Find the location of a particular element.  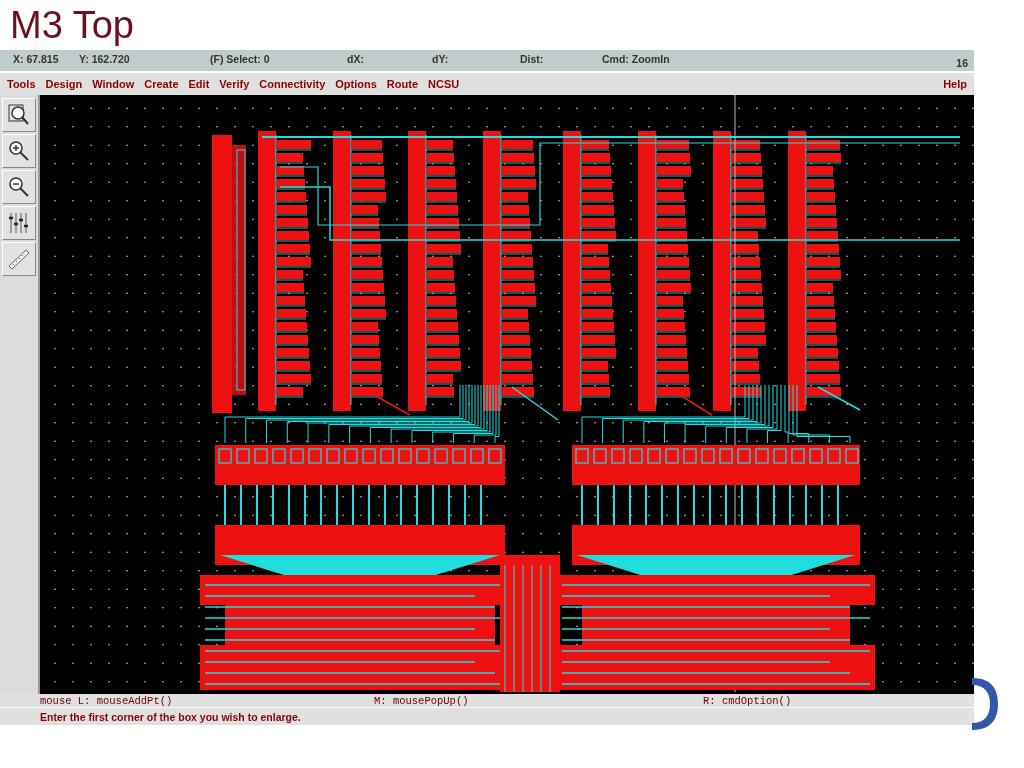

window-number: 16 is located at coordinates (962, 63).